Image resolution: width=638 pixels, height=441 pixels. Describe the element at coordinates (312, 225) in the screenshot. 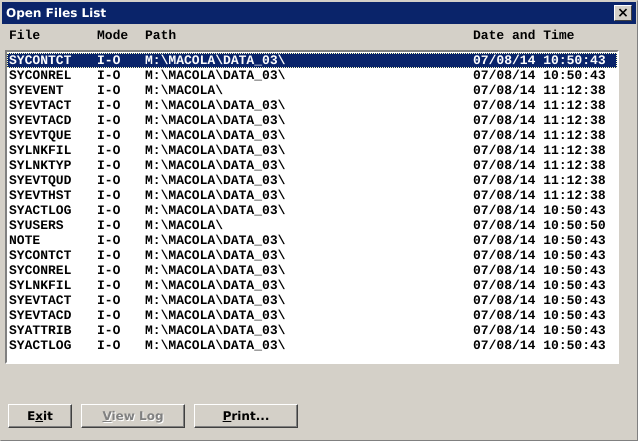

I see `list-row: SYUSERS I-O M:\MACOLA\ 07/08/14 10:50:50` at that location.